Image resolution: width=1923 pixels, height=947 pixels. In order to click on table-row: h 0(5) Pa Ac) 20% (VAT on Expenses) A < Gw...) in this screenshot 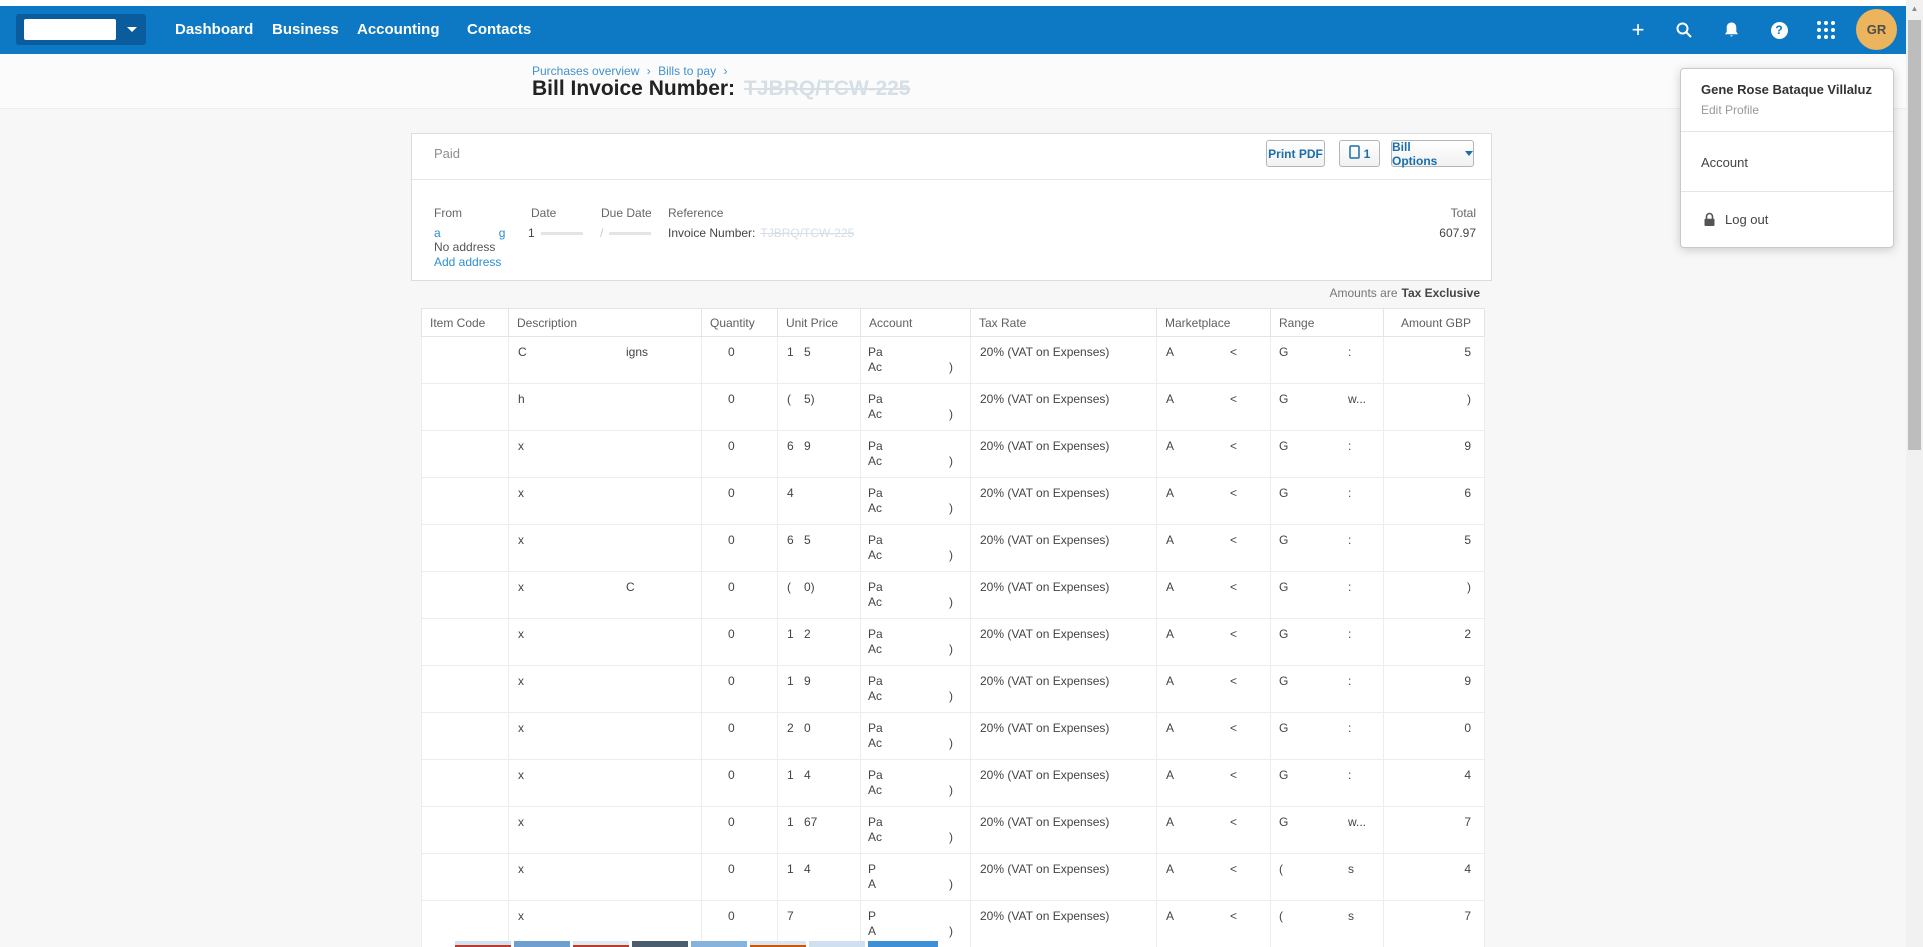, I will do `click(953, 407)`.